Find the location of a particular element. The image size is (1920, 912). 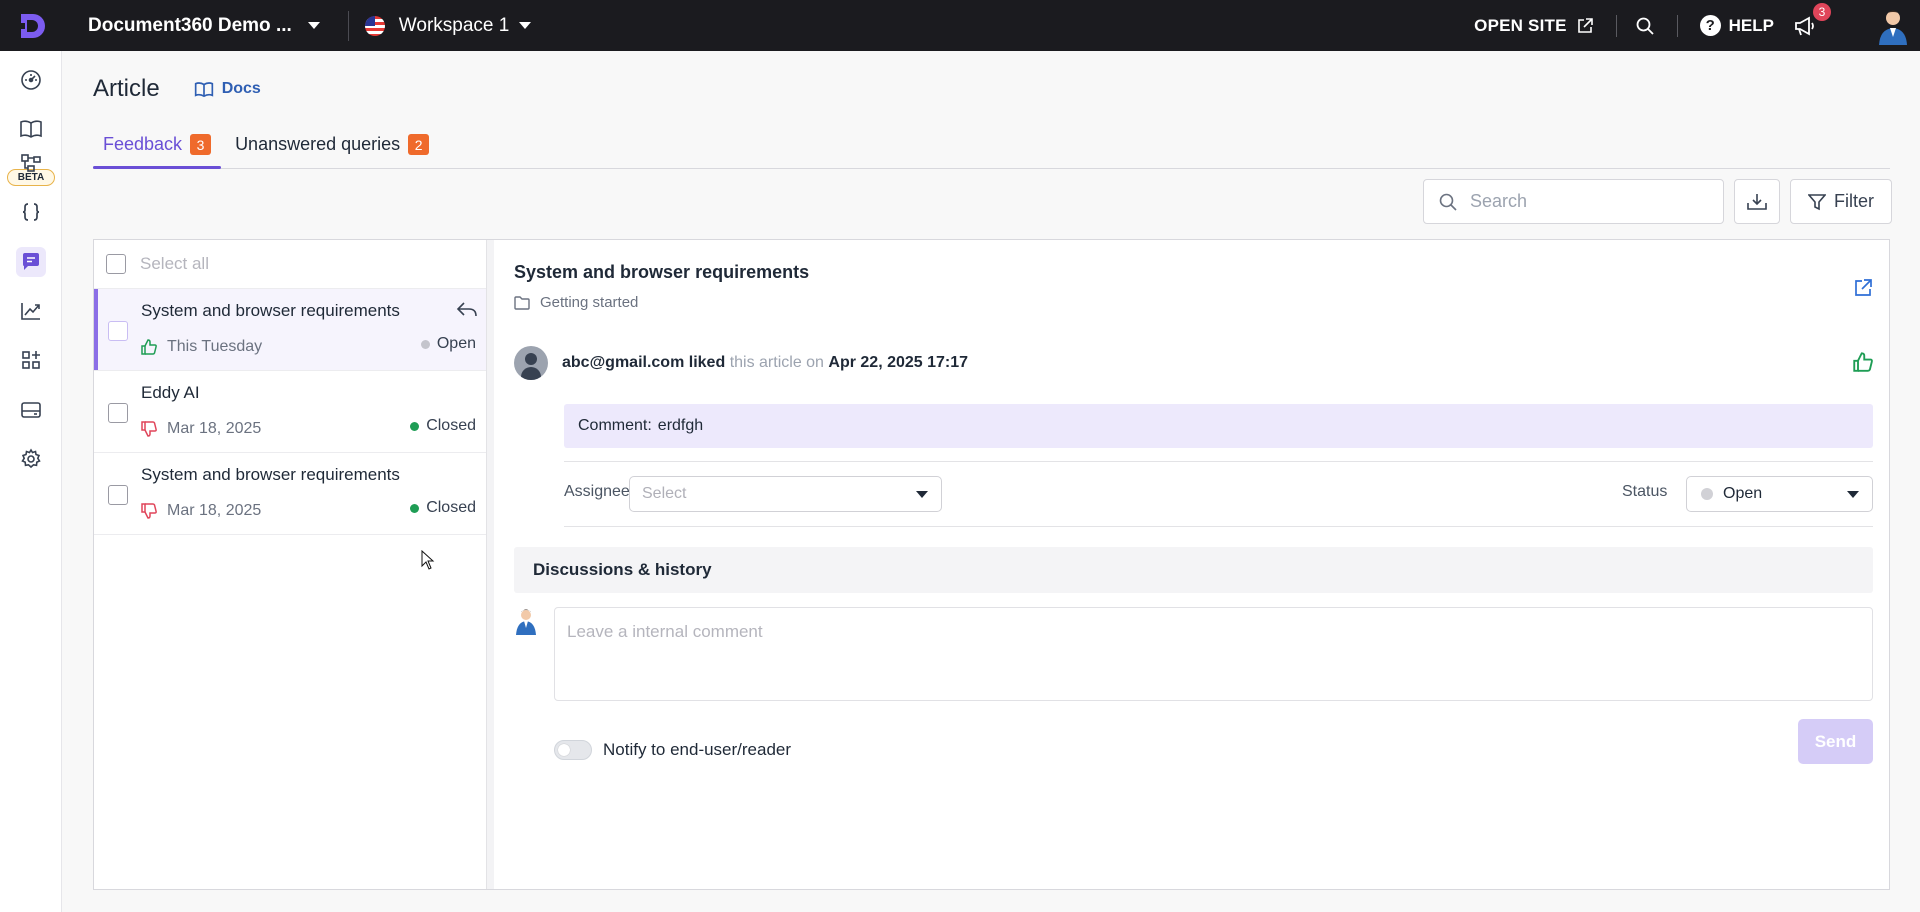

document360-logo-icon is located at coordinates (31, 25).